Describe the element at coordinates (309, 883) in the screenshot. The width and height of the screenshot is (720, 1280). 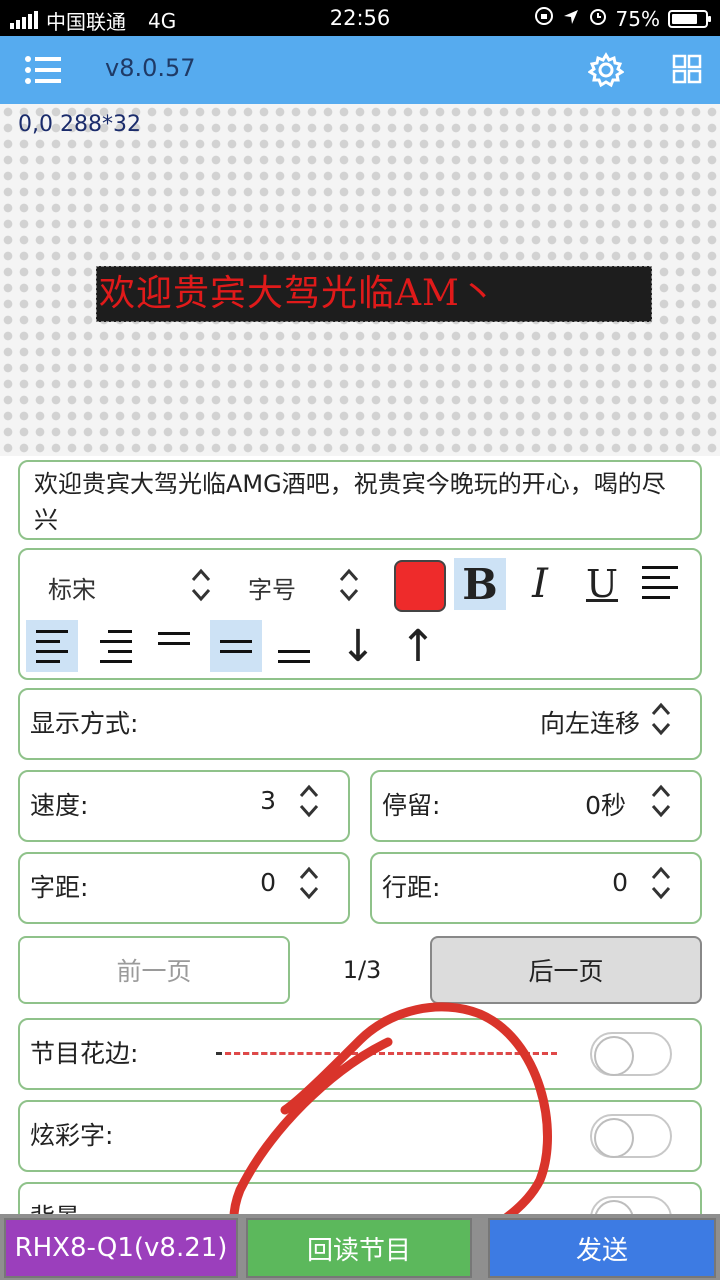
I see `char-spacing-updown-icon` at that location.